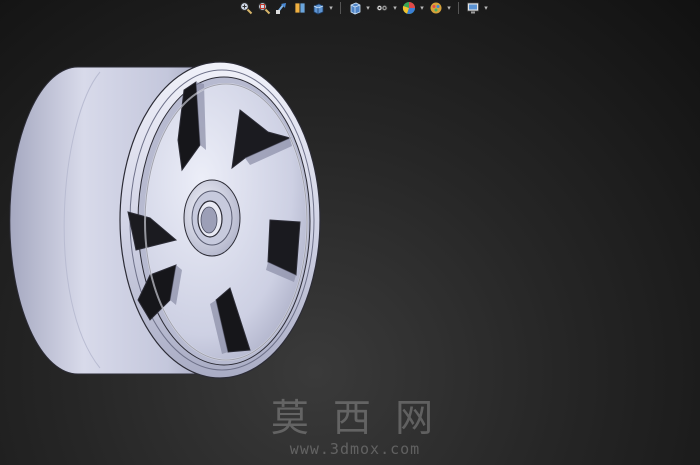  I want to click on watermark: 莫 西 网 www.3dmox.com, so click(355, 428).